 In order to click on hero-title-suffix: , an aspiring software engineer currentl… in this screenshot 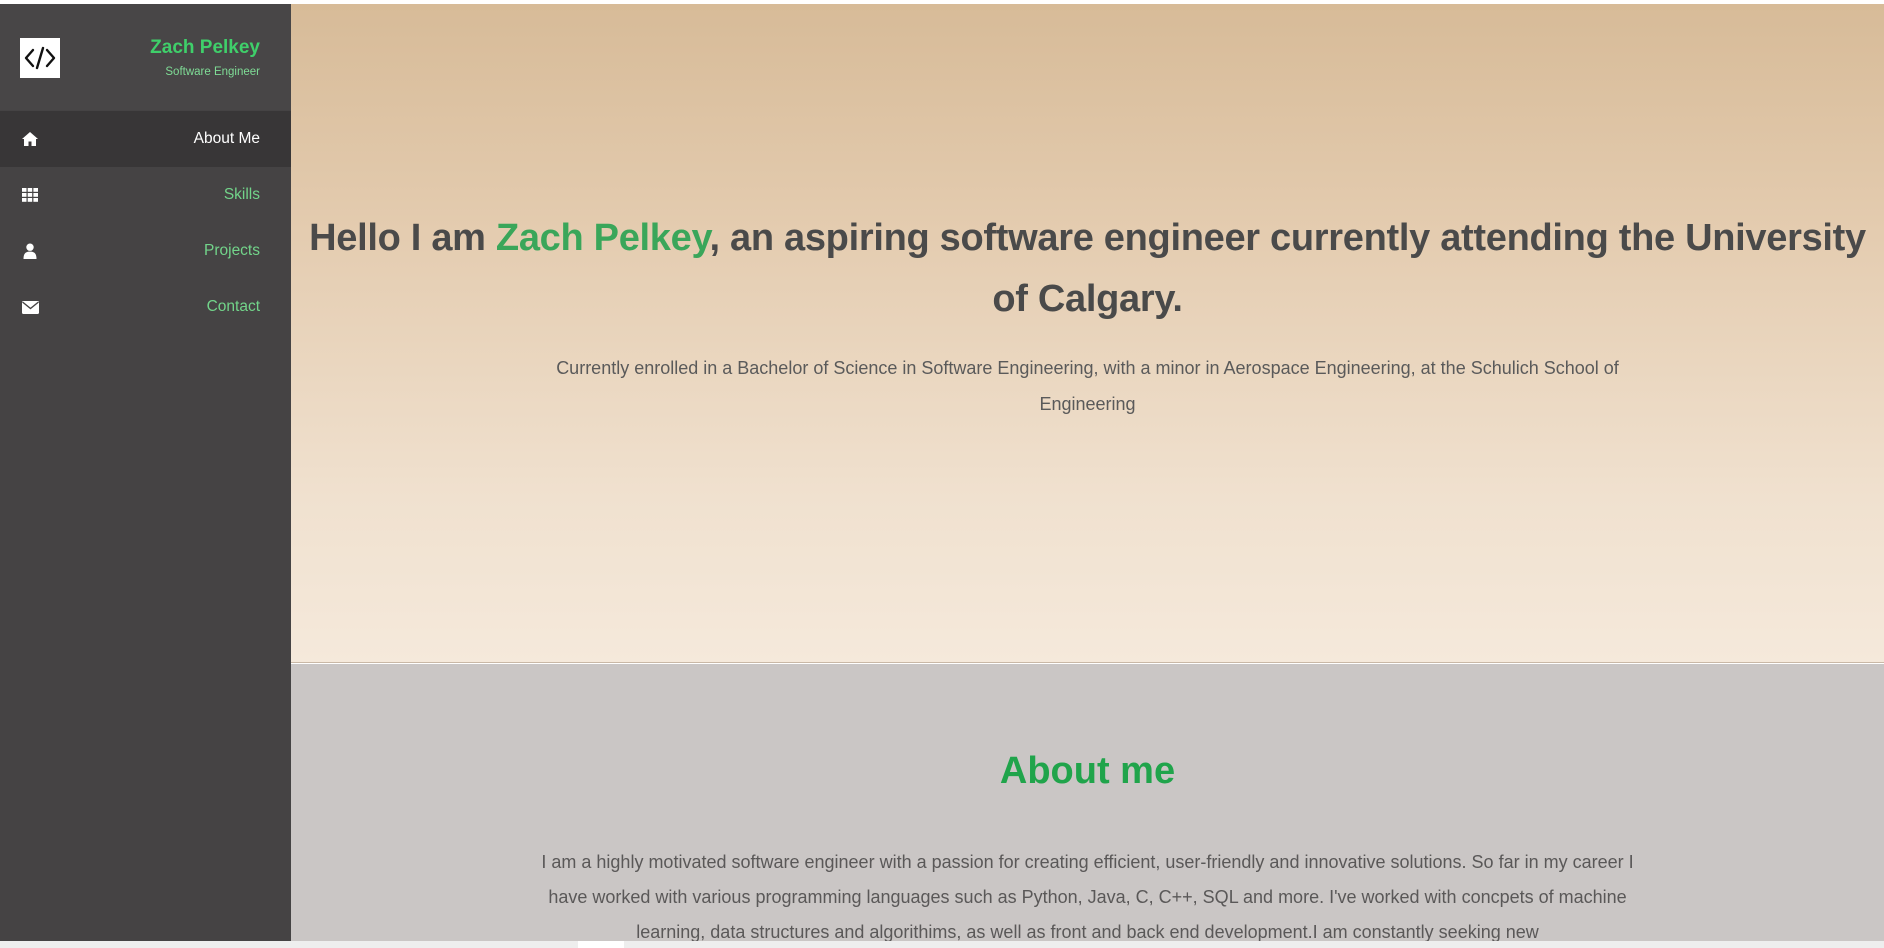, I will do `click(1287, 268)`.